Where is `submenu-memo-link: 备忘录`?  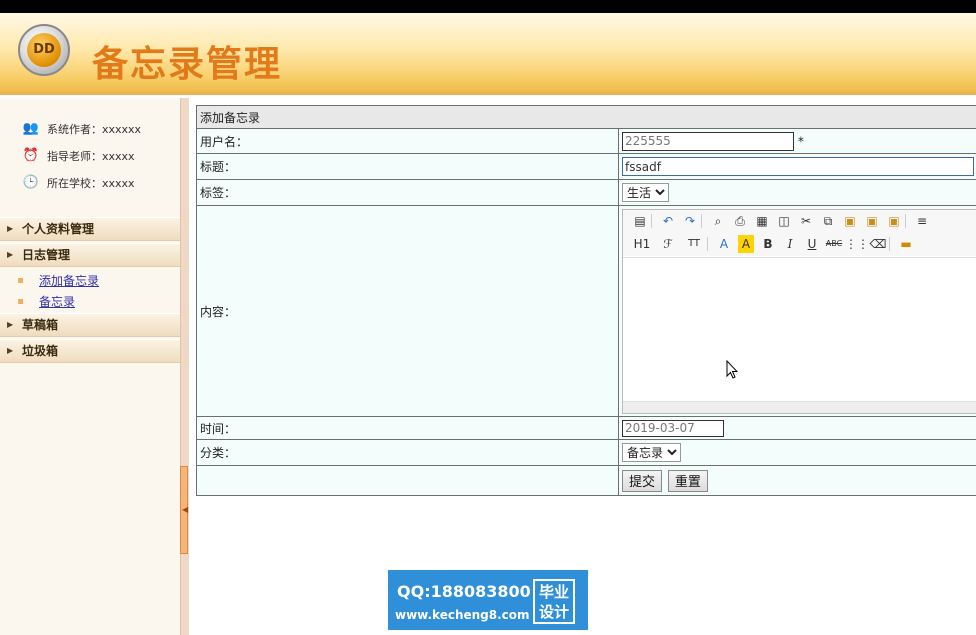 submenu-memo-link: 备忘录 is located at coordinates (57, 301).